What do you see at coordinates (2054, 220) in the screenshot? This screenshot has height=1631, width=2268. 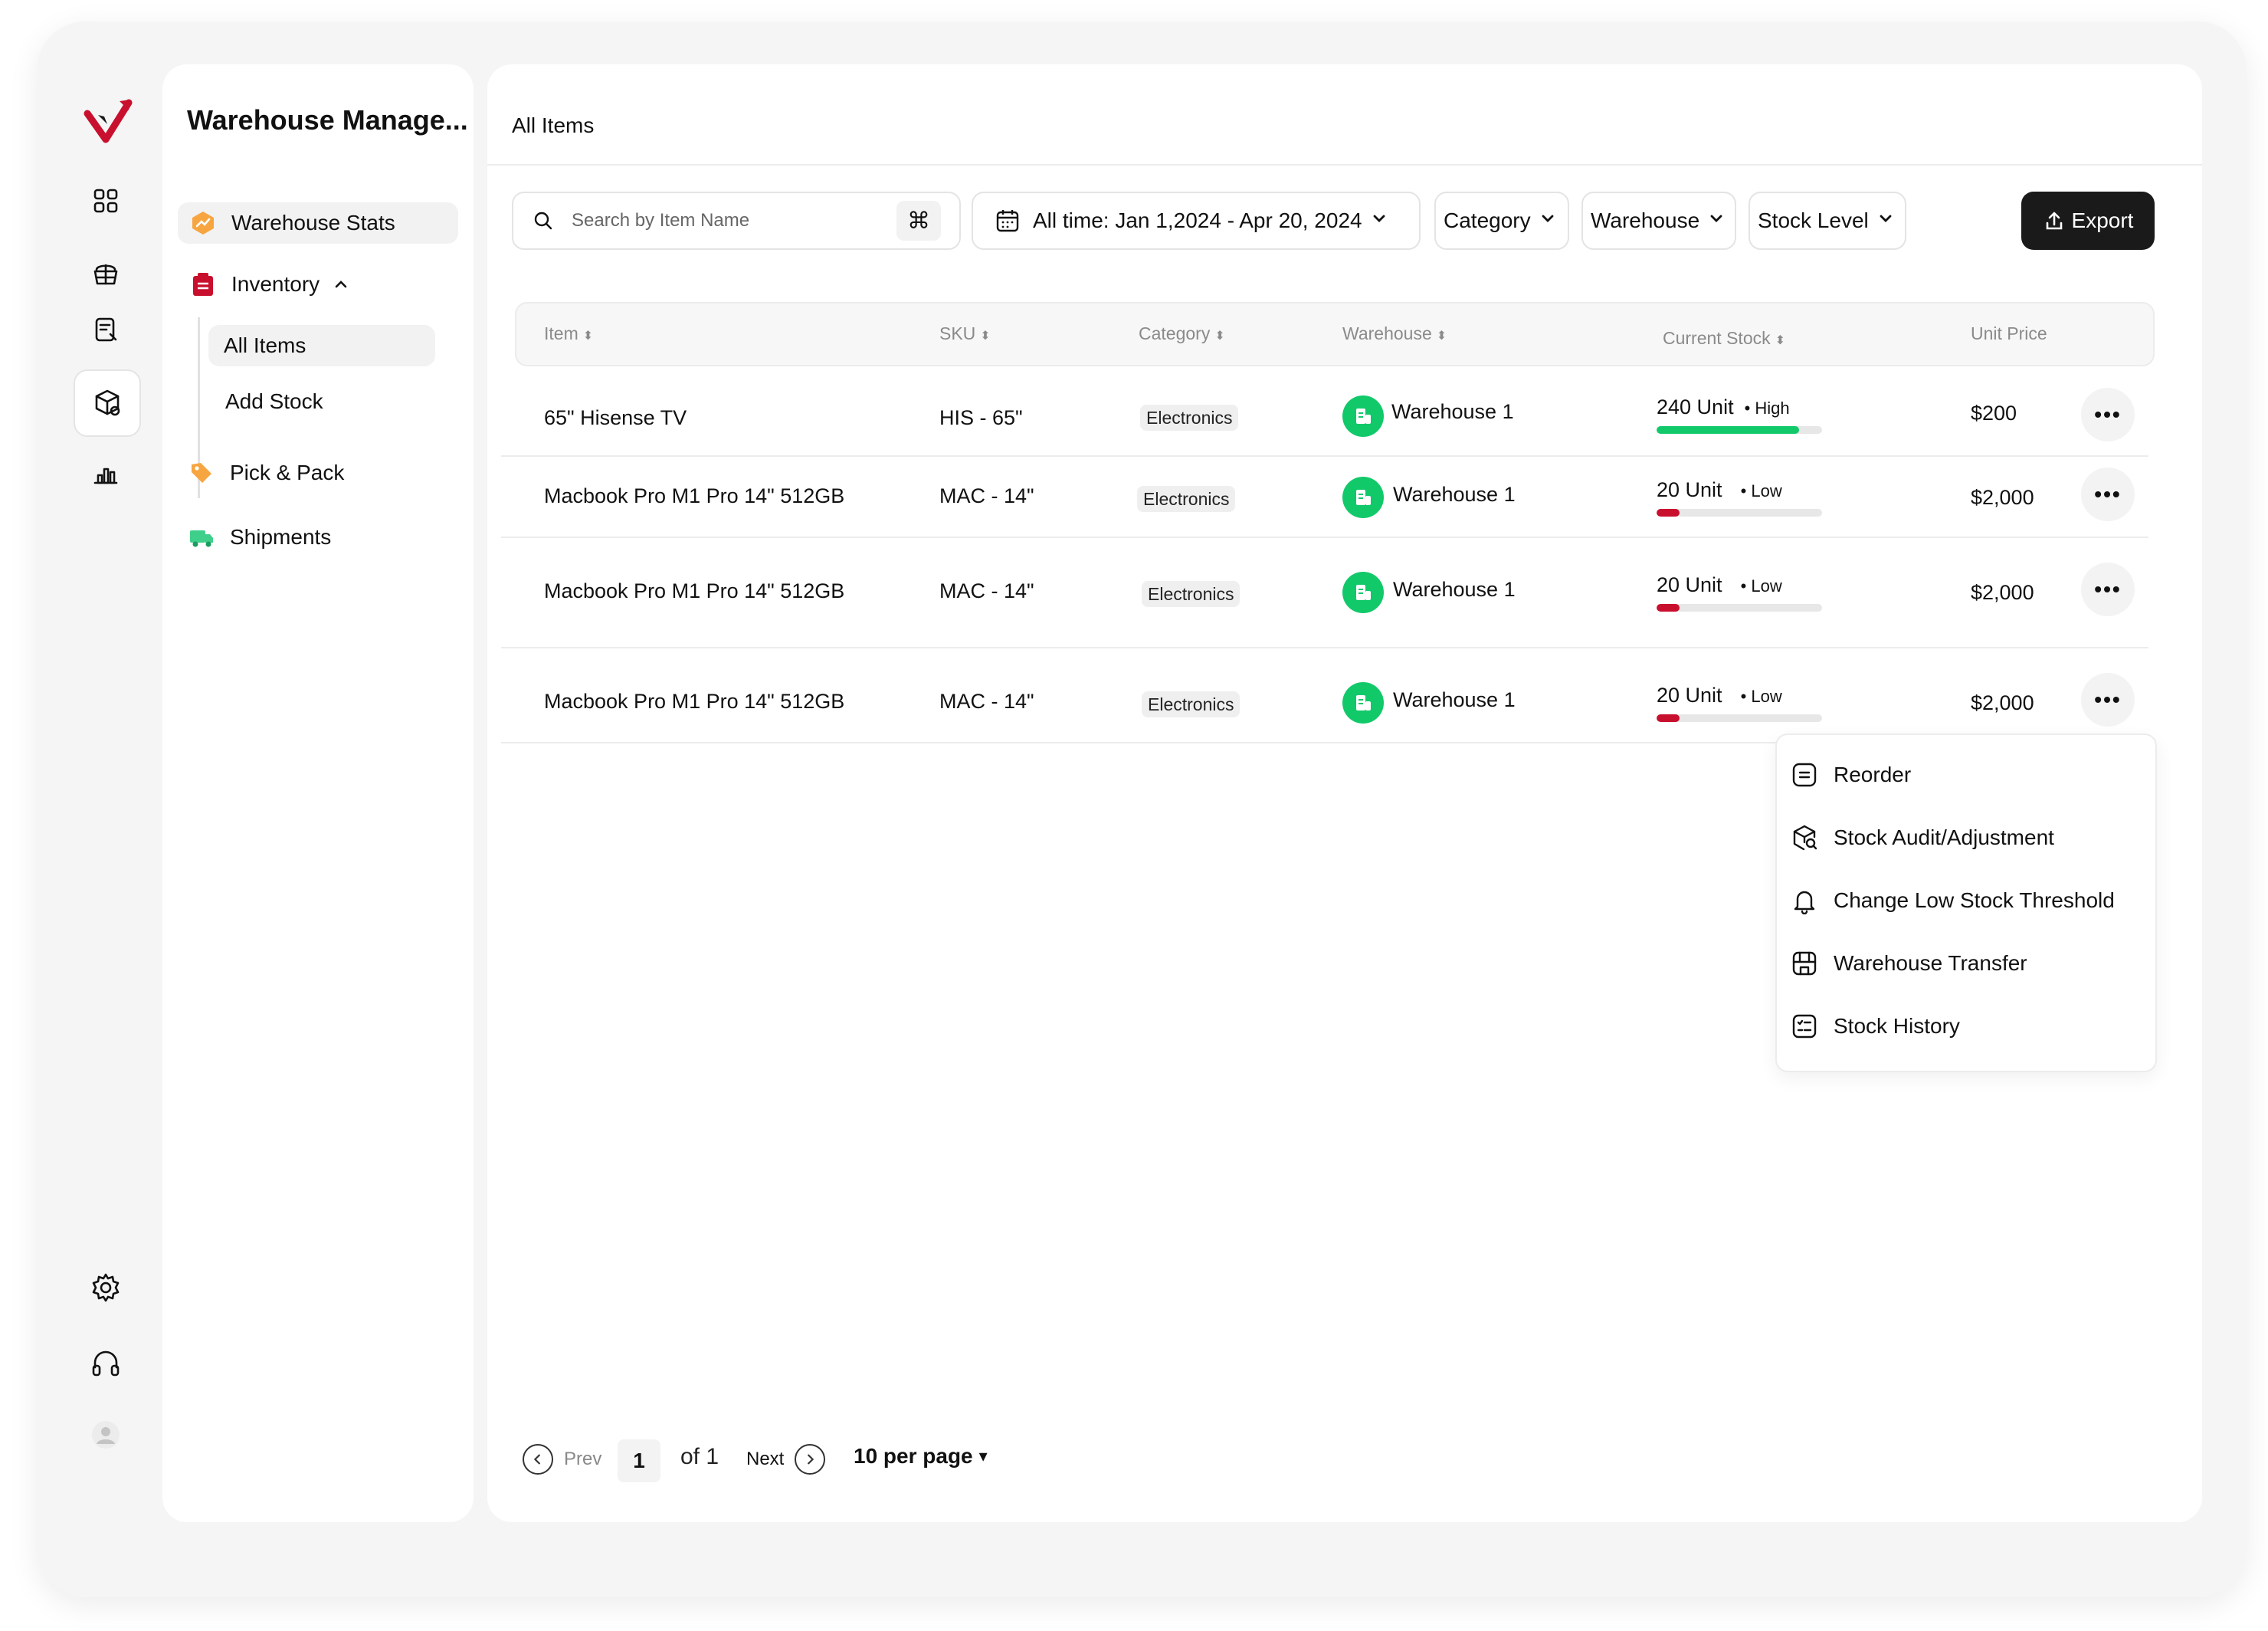 I see `upload-icon` at bounding box center [2054, 220].